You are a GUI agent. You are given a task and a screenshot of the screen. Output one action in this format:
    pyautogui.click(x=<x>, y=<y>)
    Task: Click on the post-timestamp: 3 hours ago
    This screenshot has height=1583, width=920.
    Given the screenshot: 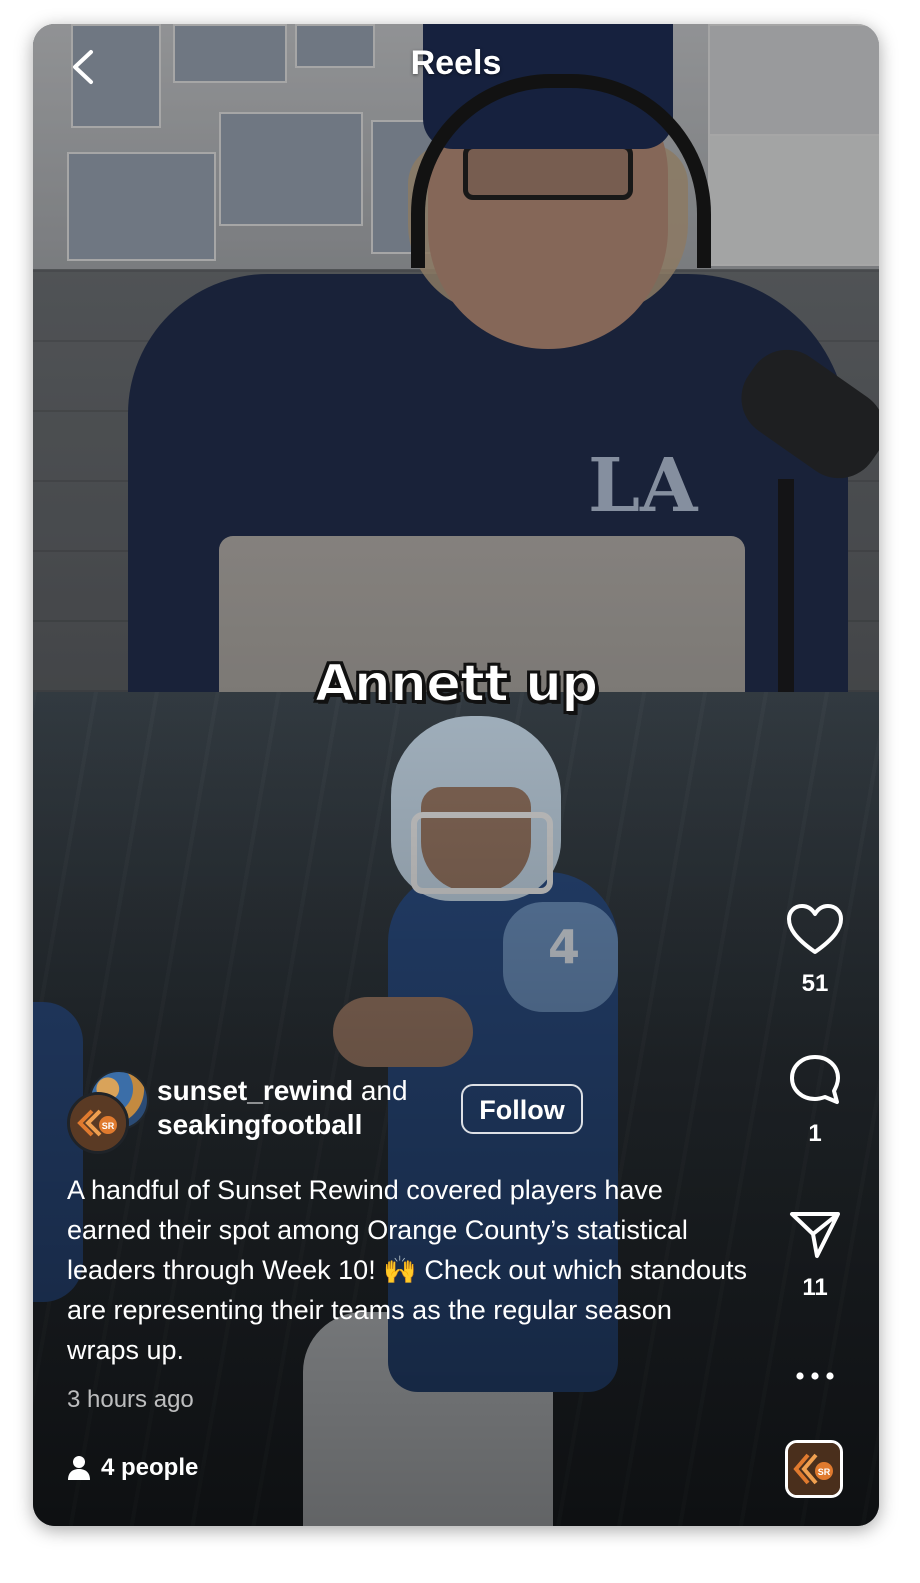 What is the action you would take?
    pyautogui.click(x=130, y=1399)
    